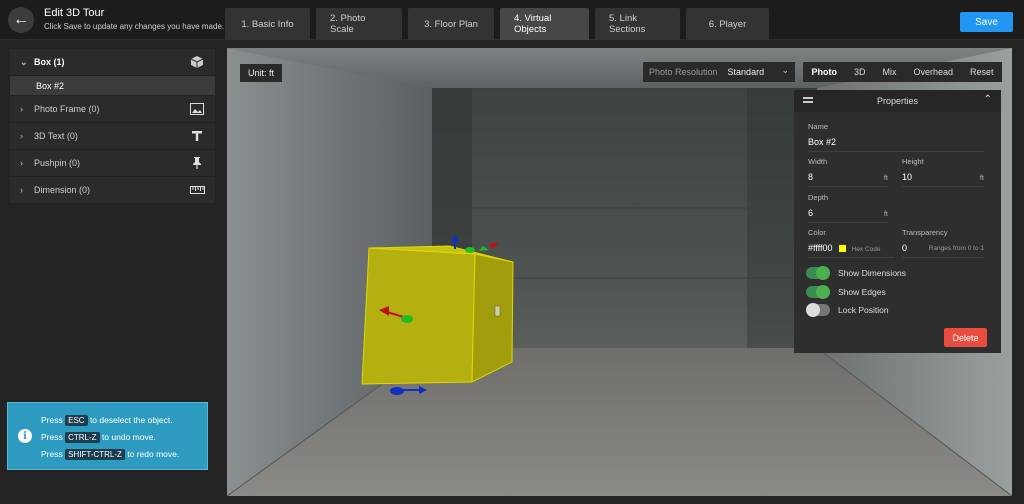 The image size is (1024, 504). I want to click on properties-title: Properties, so click(897, 101).